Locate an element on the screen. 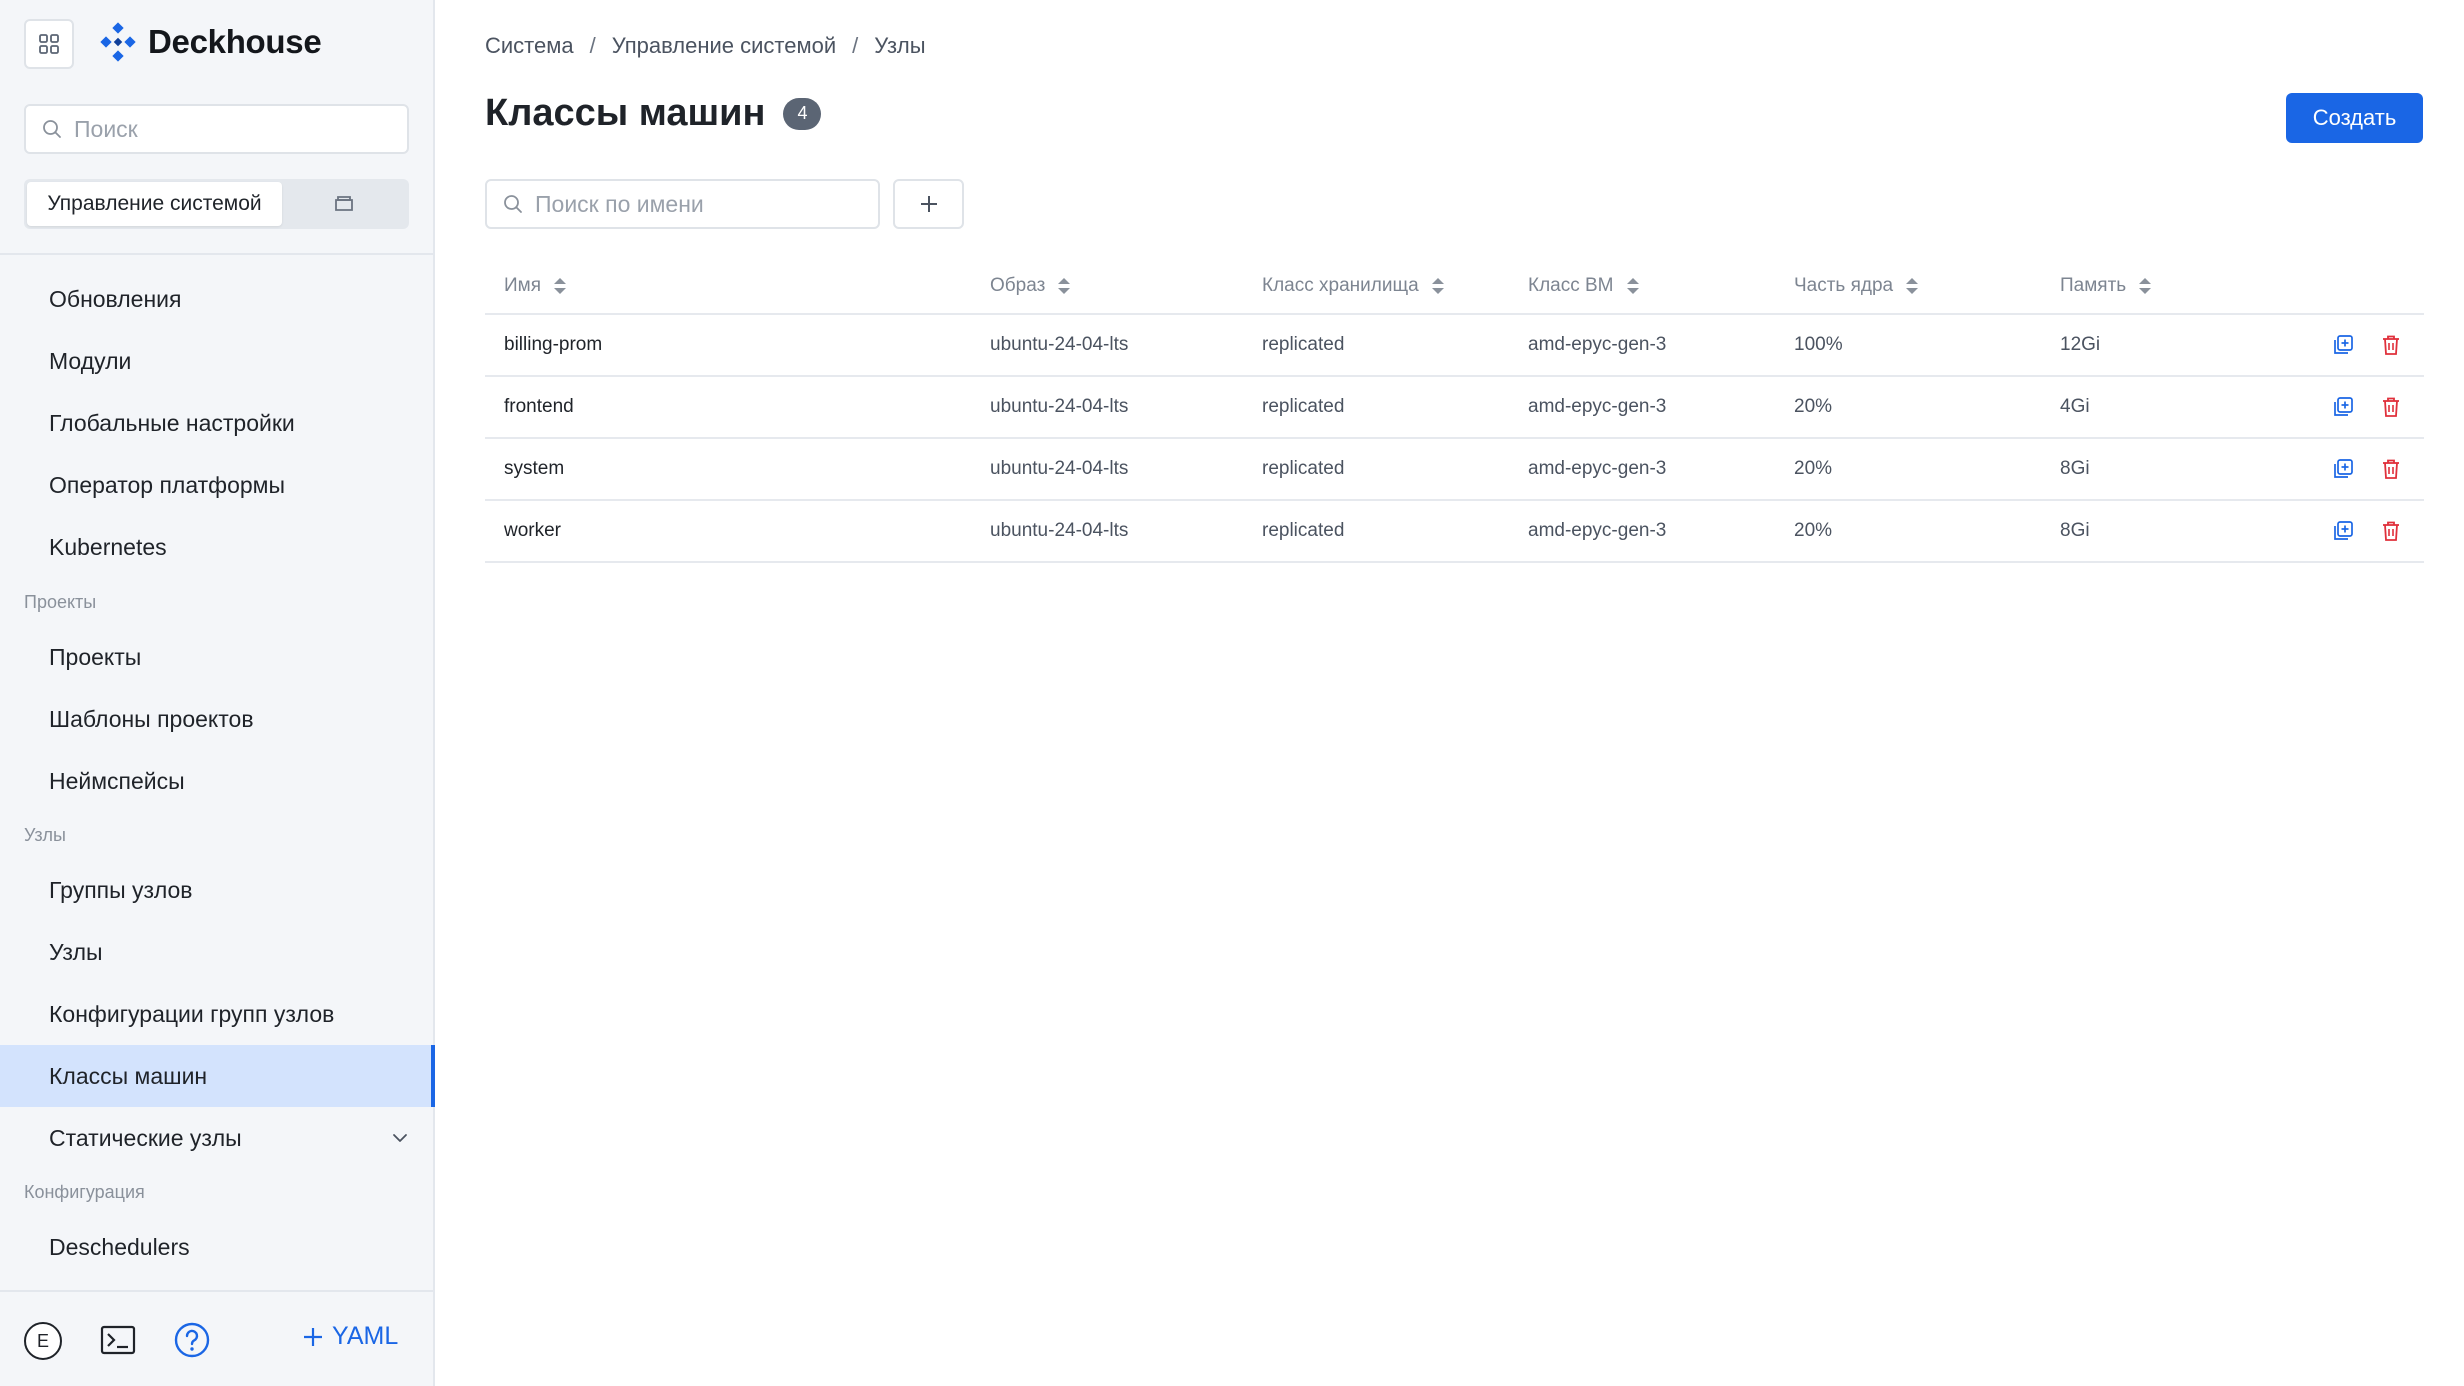 The width and height of the screenshot is (2464, 1386). chevron-down-icon is located at coordinates (400, 1138).